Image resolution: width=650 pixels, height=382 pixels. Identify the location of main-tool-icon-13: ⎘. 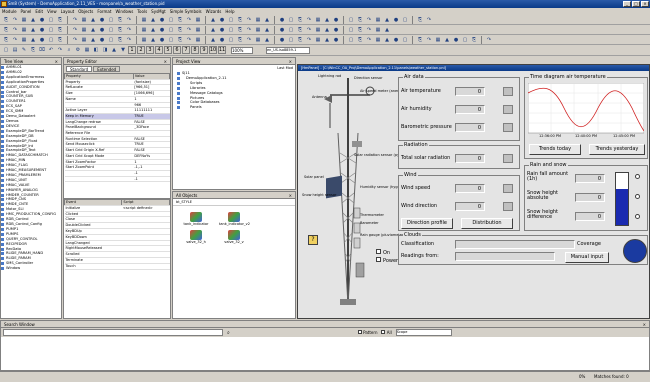
(120, 20).